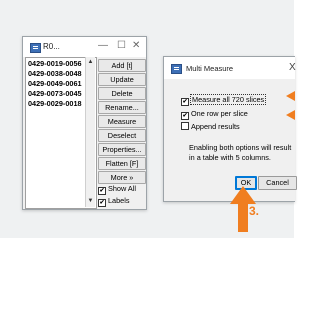  What do you see at coordinates (90, 132) in the screenshot?
I see `roi-list-scrollbar: ▲ ▼` at bounding box center [90, 132].